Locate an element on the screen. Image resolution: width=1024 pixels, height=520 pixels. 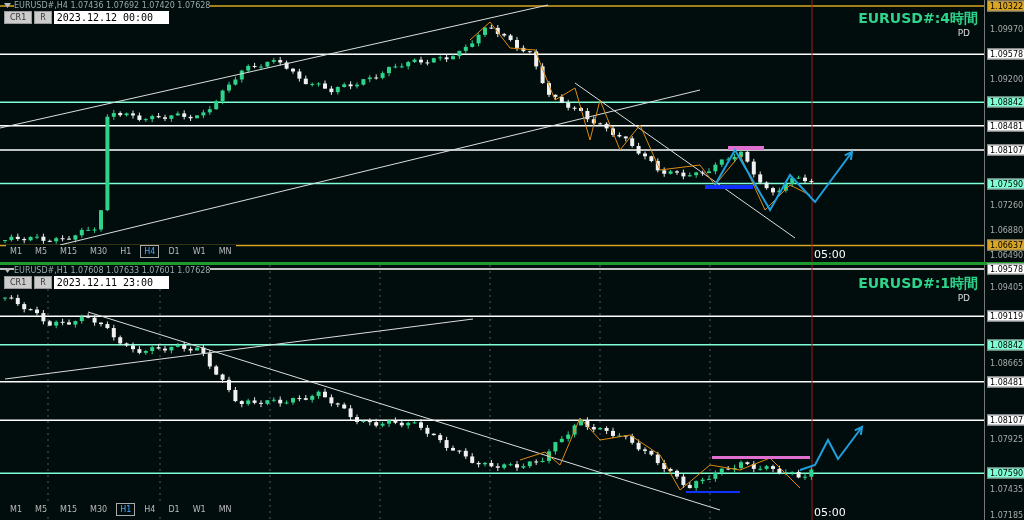
price-level-label: 1.10322 is located at coordinates (1005, 6).